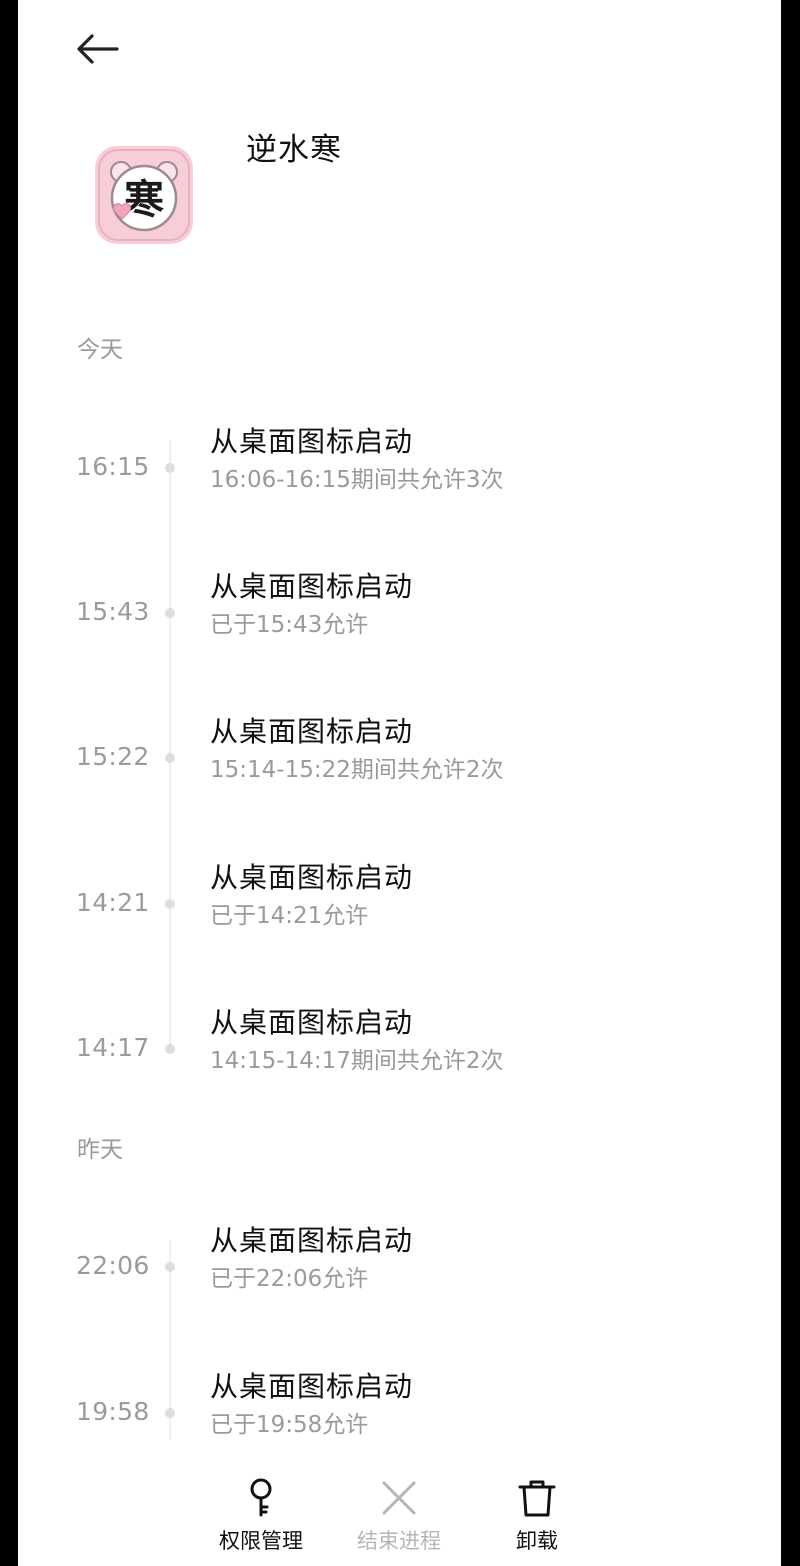 This screenshot has height=1566, width=800. What do you see at coordinates (537, 1541) in the screenshot?
I see `uninstall-label: 卸载` at bounding box center [537, 1541].